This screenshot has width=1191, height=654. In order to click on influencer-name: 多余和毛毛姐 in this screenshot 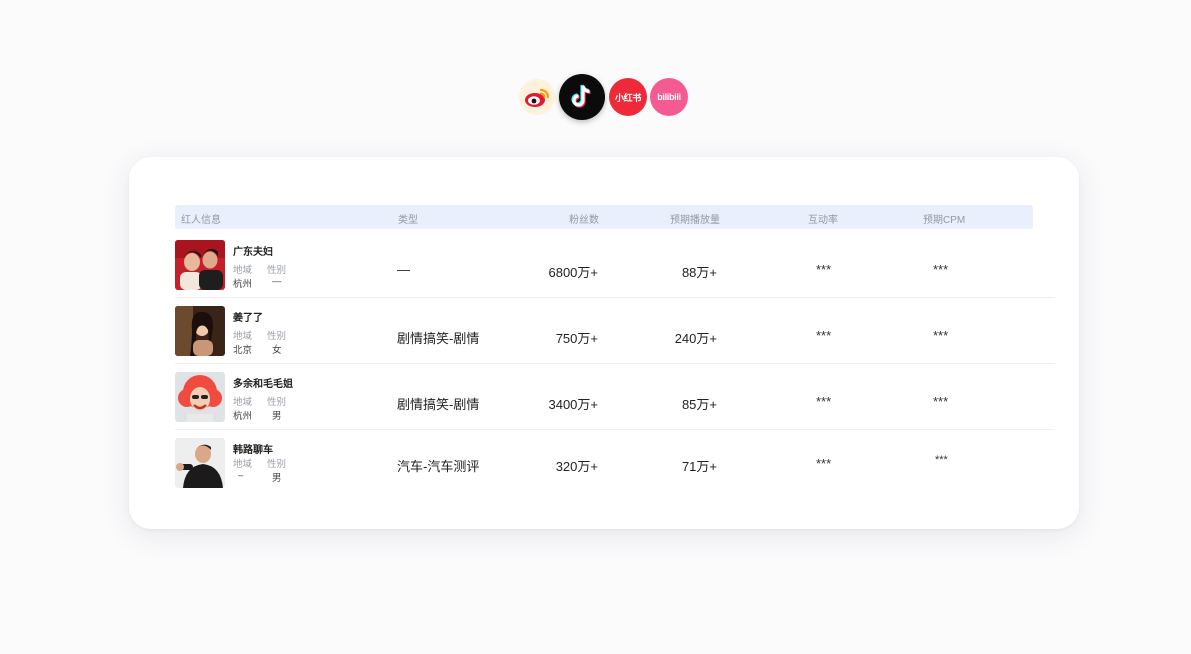, I will do `click(263, 382)`.